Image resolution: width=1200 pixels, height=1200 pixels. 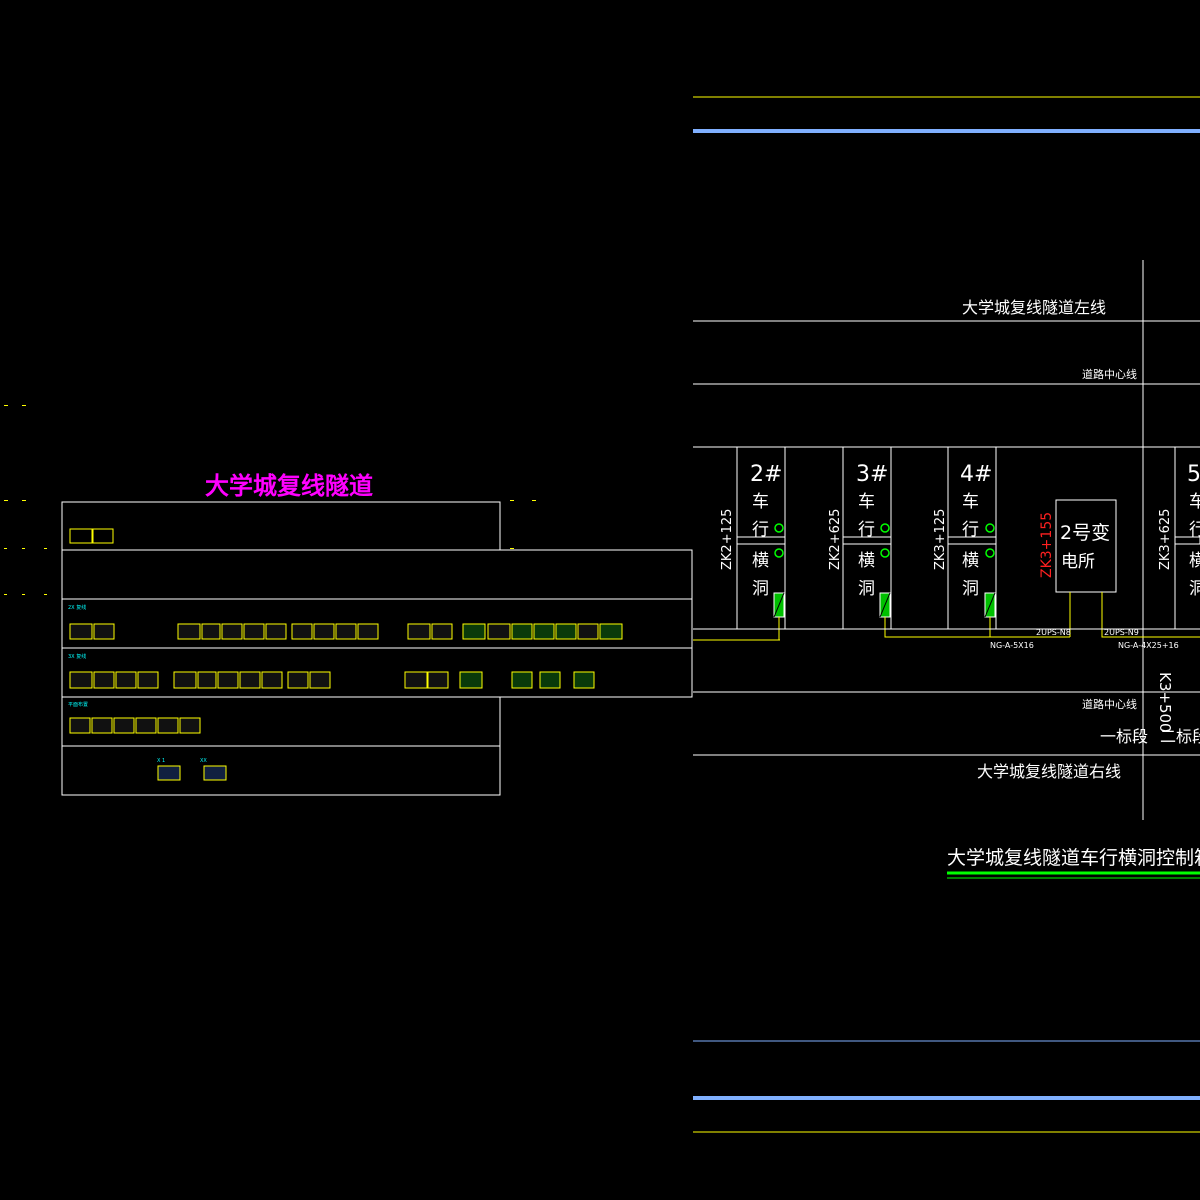 What do you see at coordinates (1193, 474) in the screenshot?
I see `passage-number: 5` at bounding box center [1193, 474].